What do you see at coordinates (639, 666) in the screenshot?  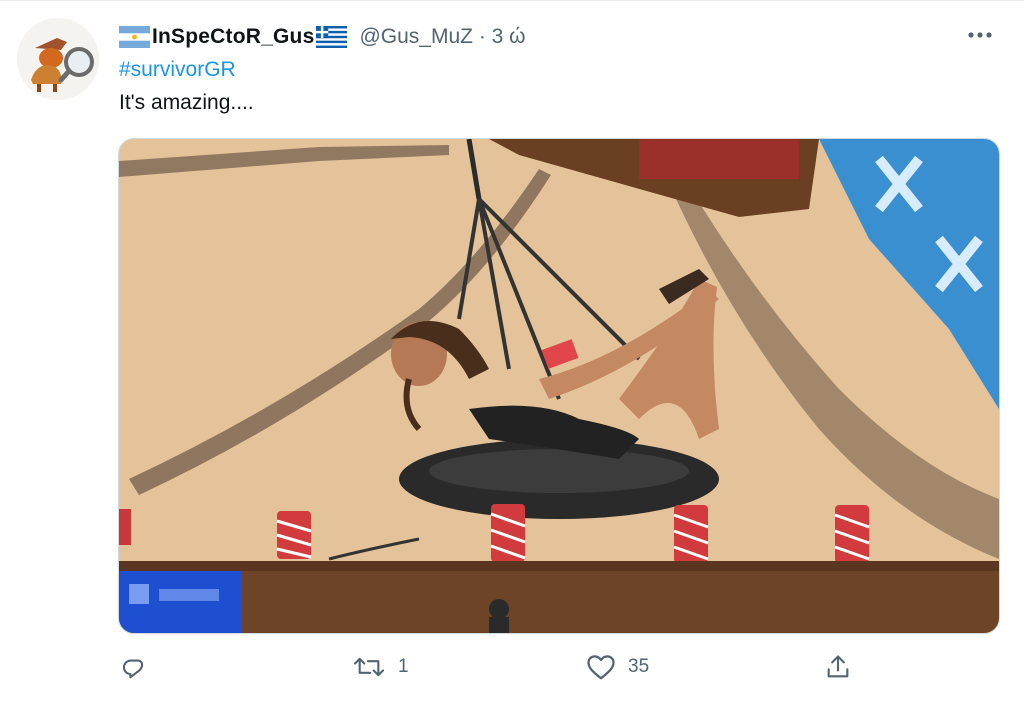 I see `like-count: 35` at bounding box center [639, 666].